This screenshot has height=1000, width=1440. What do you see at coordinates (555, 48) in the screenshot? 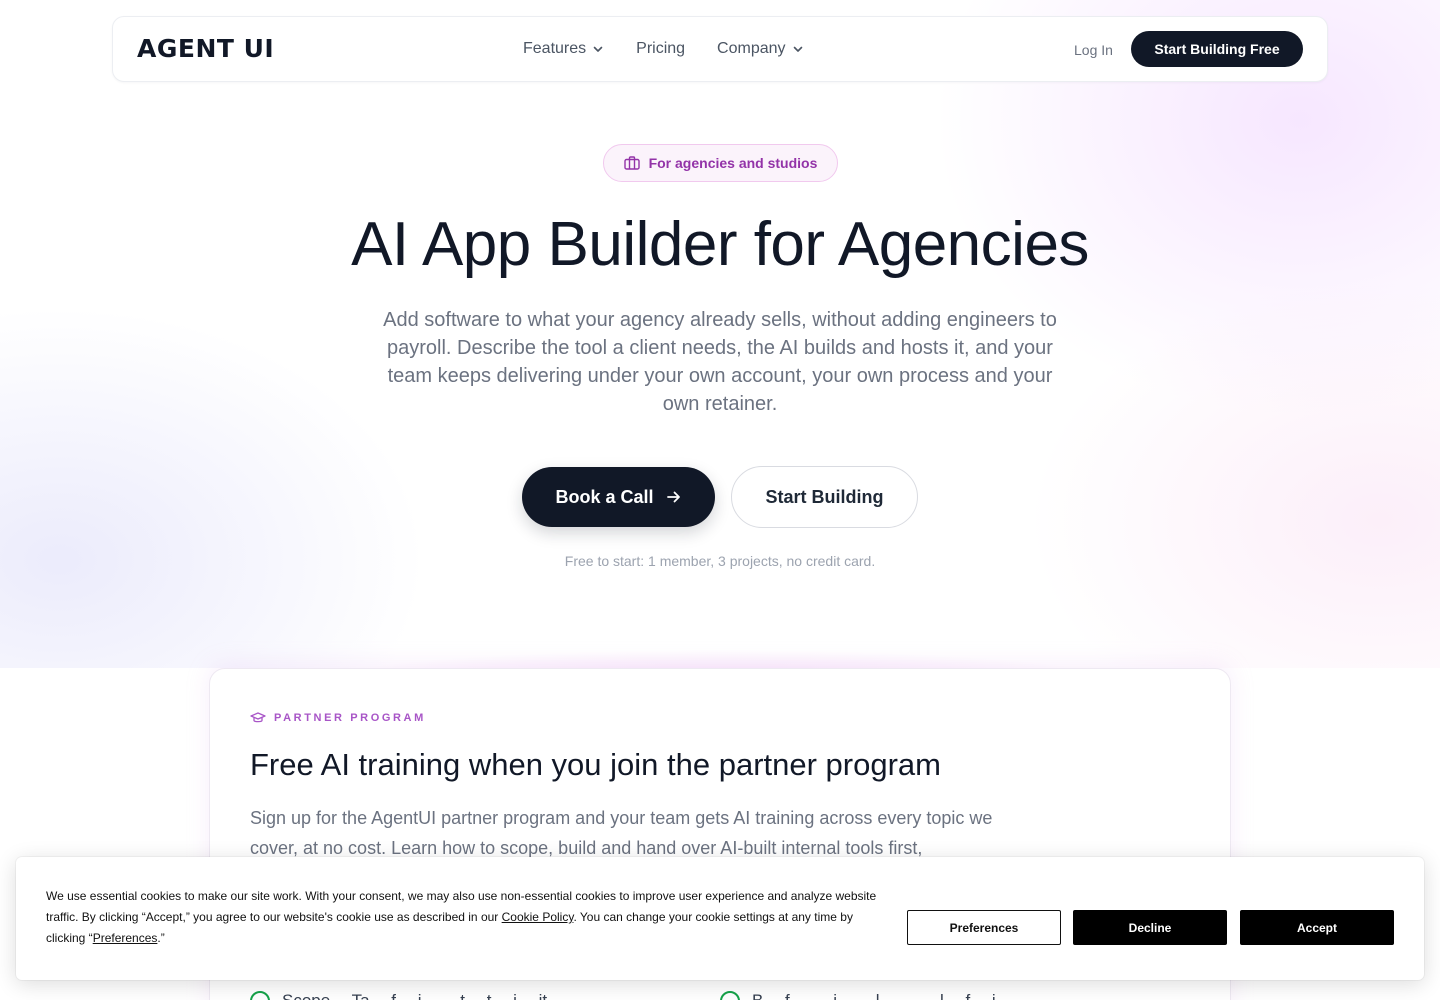
I see `nav-item-label: Features` at bounding box center [555, 48].